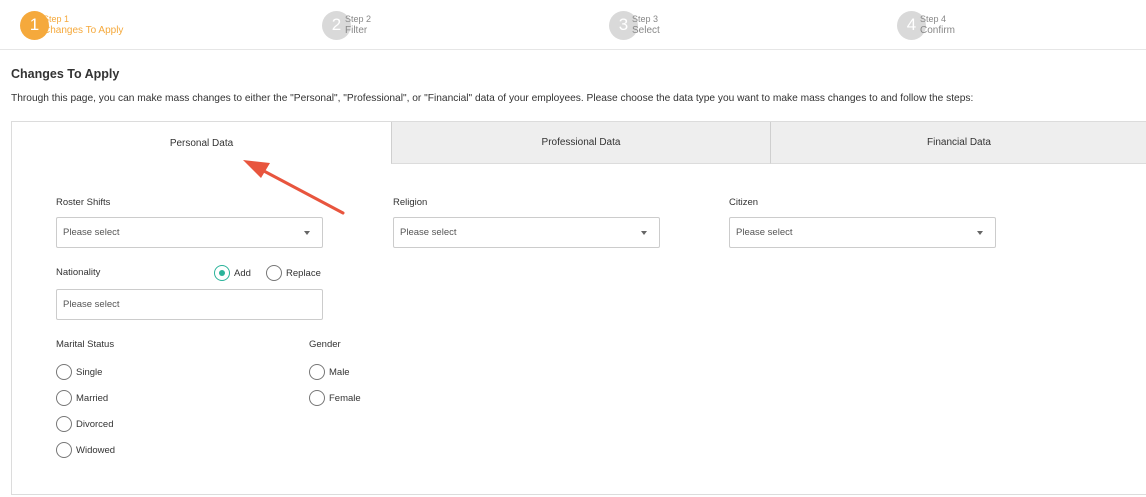 The height and width of the screenshot is (497, 1146). I want to click on step-index-label: Step 1, so click(56, 19).